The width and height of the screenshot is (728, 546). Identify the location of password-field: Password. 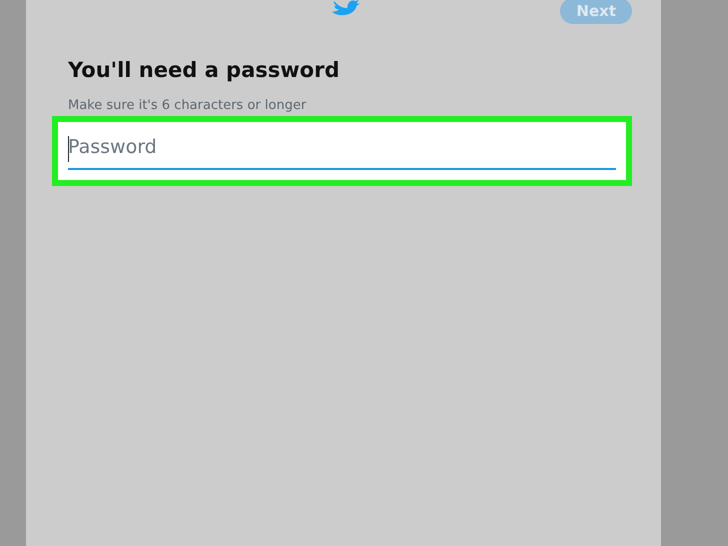
(342, 151).